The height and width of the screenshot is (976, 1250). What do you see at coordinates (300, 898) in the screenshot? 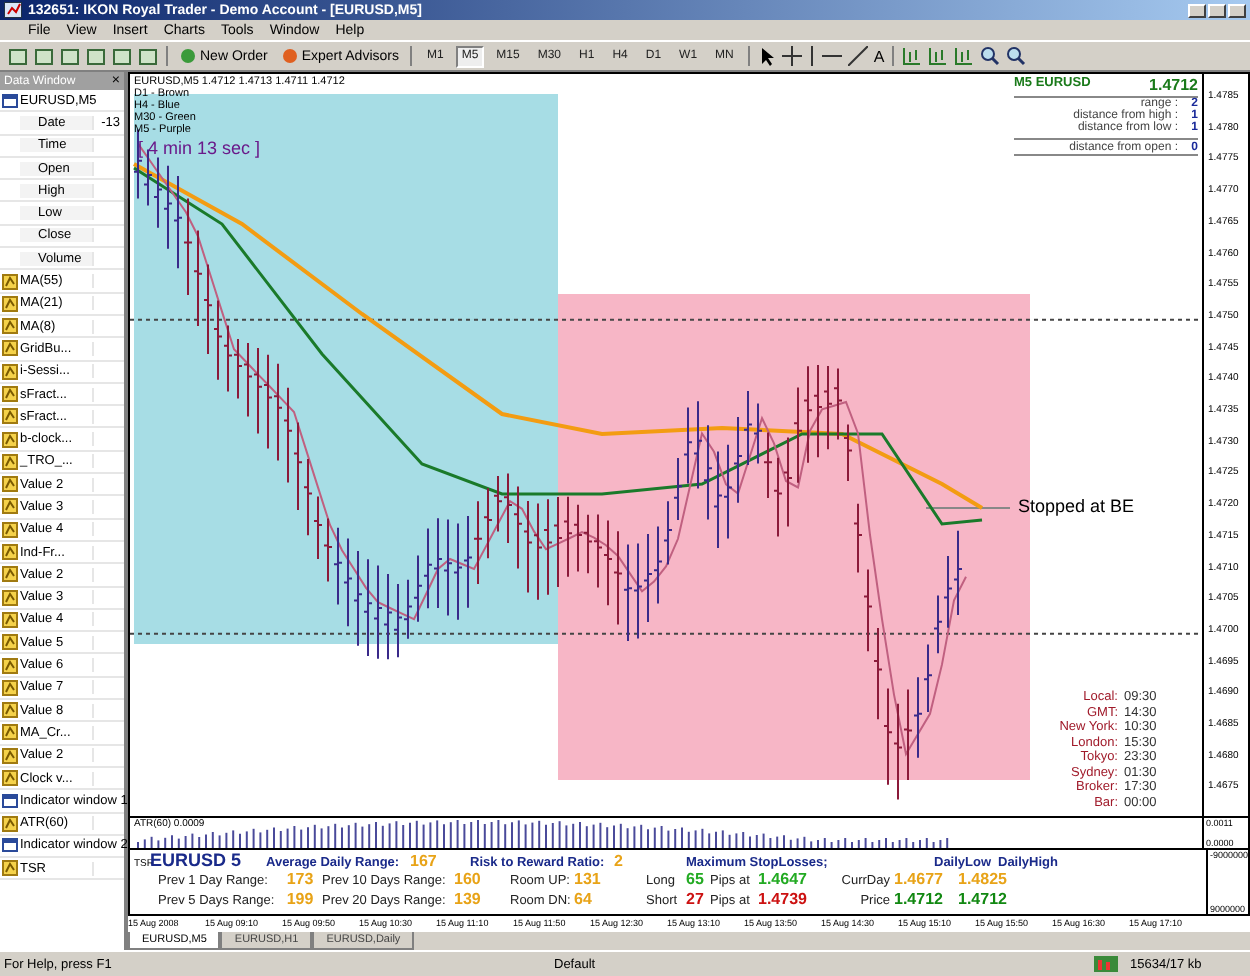
I see `stat-value: 199` at bounding box center [300, 898].